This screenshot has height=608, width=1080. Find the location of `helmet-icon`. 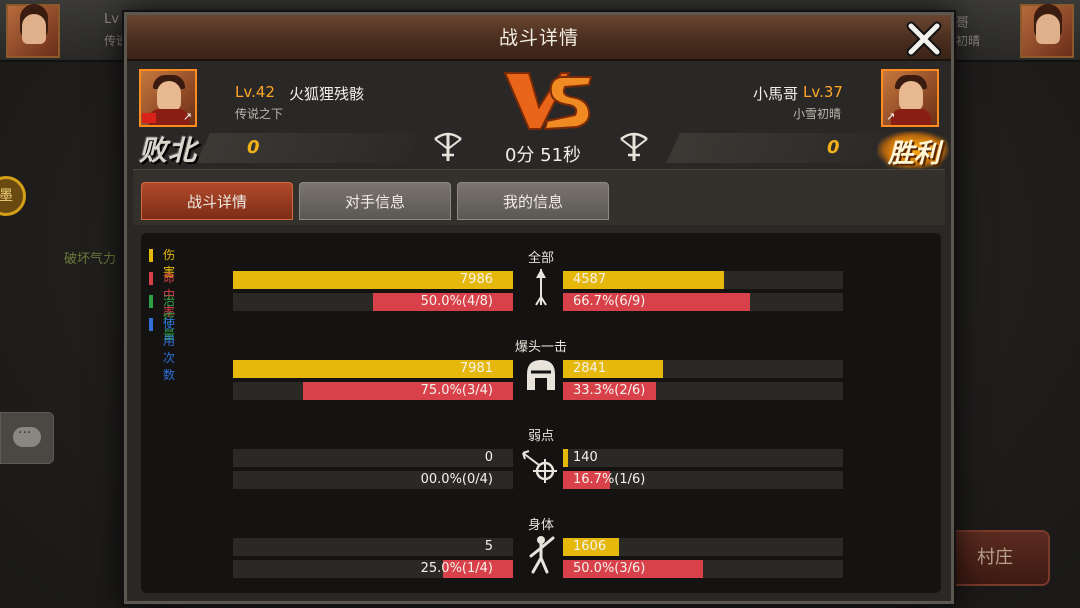

helmet-icon is located at coordinates (541, 375).